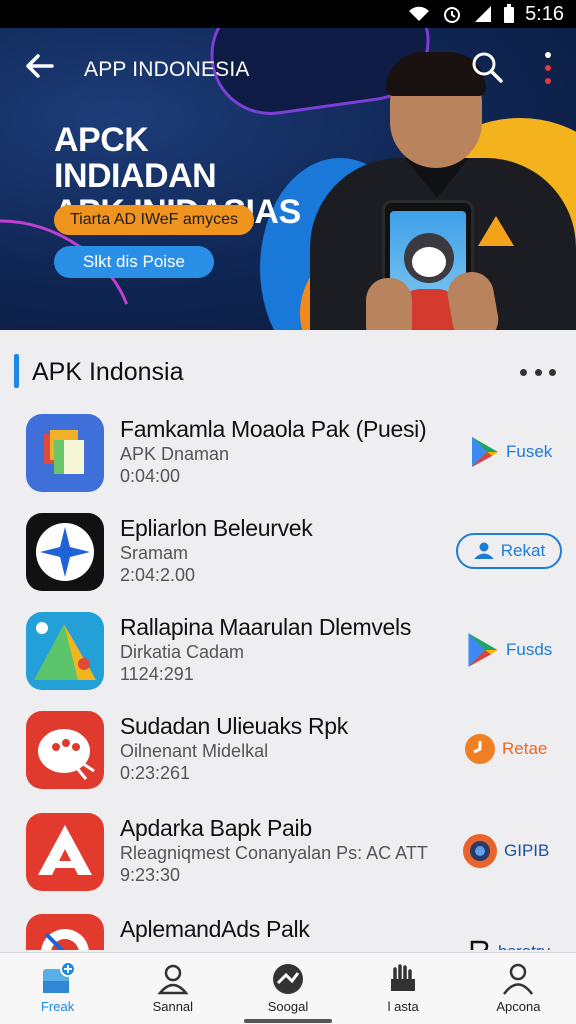 The image size is (576, 1024). I want to click on app-action-label: bsrotry, so click(524, 946).